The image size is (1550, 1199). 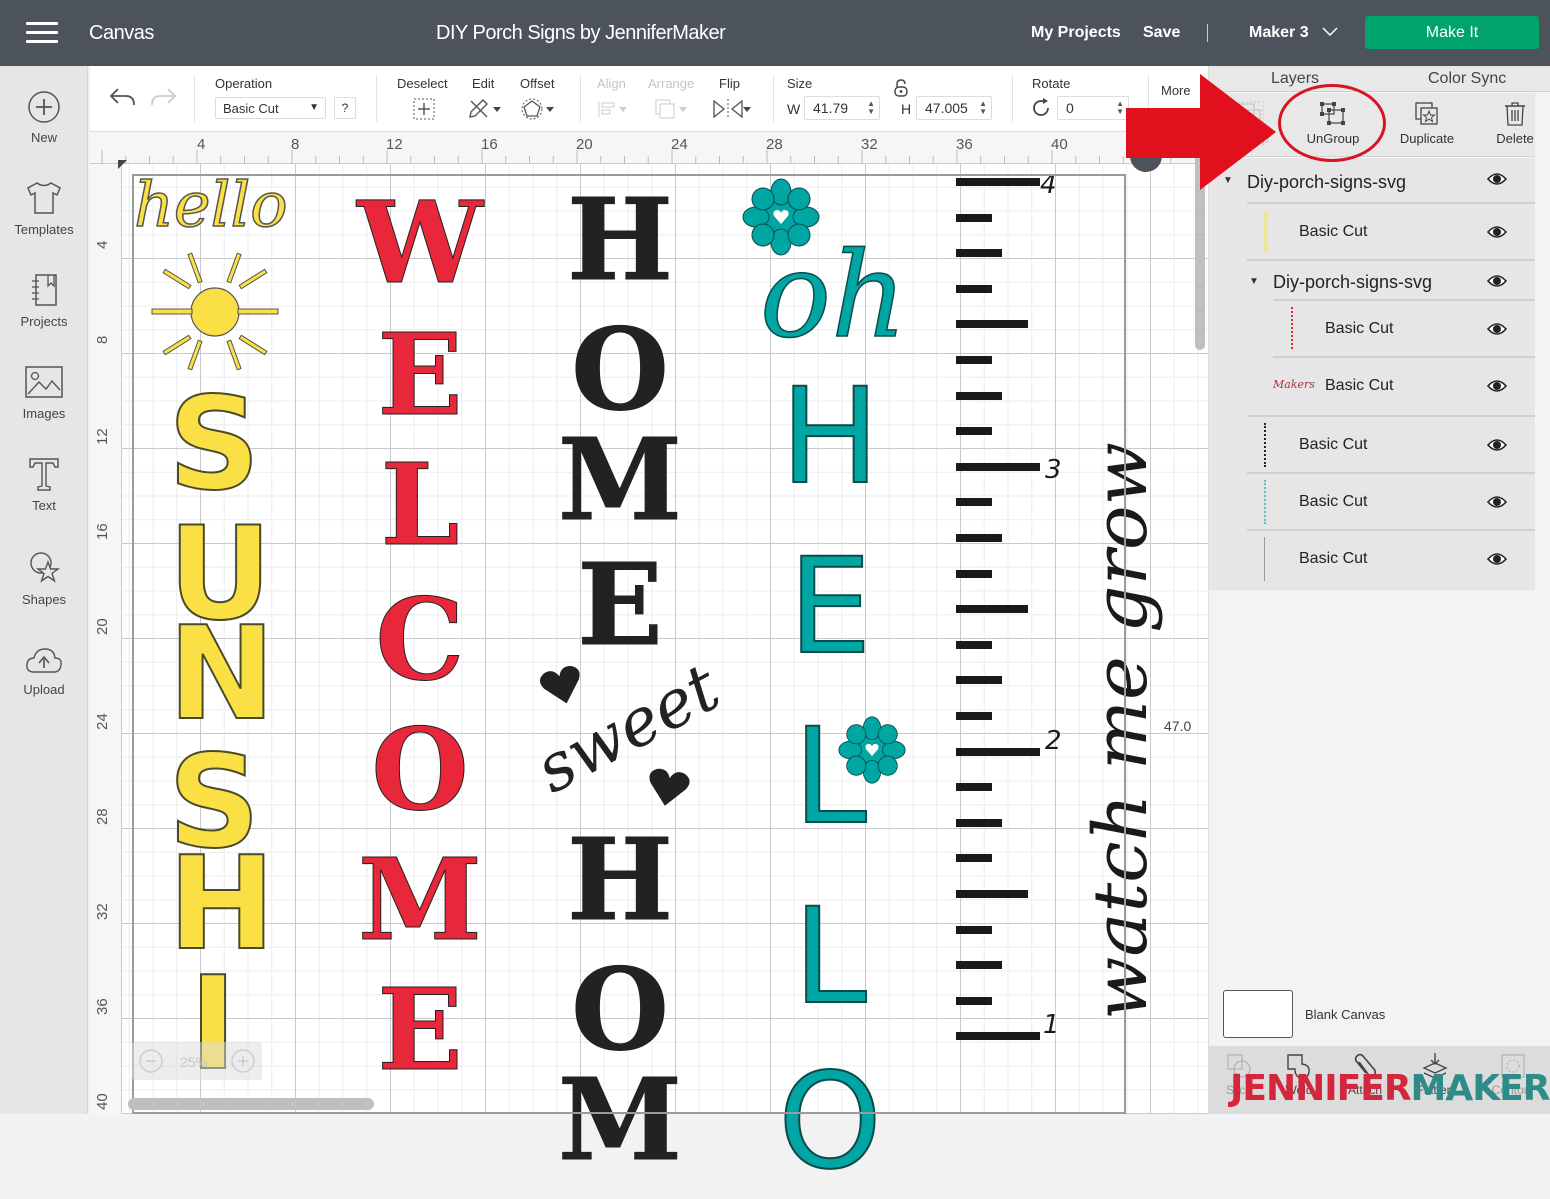 What do you see at coordinates (1513, 1074) in the screenshot?
I see `contour-button: Contour` at bounding box center [1513, 1074].